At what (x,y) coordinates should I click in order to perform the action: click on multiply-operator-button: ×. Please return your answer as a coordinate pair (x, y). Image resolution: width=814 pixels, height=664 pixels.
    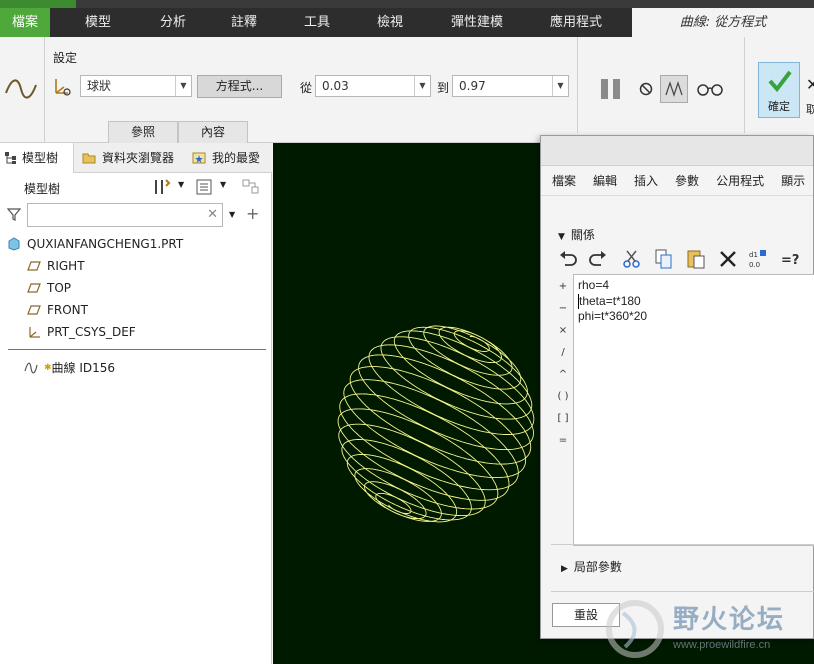
    Looking at the image, I should click on (563, 331).